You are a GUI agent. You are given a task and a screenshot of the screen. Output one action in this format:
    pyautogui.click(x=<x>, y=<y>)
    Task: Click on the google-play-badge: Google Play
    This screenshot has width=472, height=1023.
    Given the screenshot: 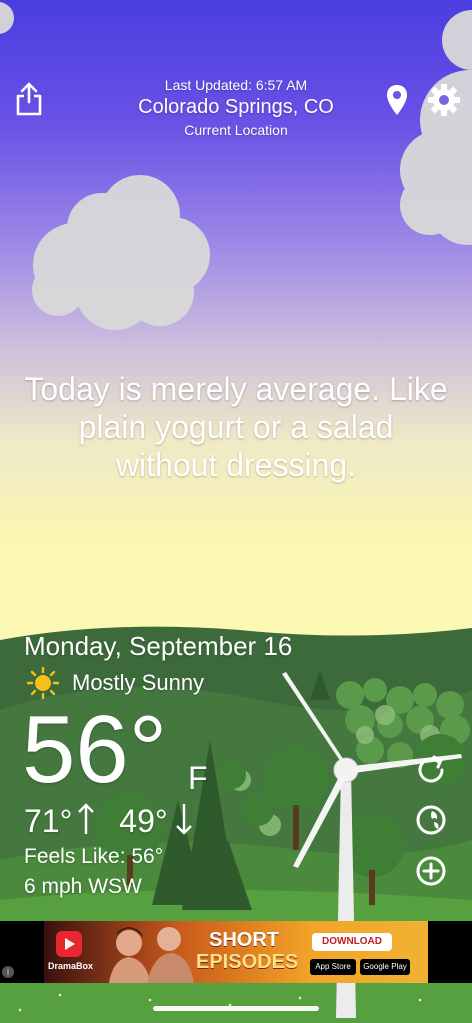 What is the action you would take?
    pyautogui.click(x=385, y=967)
    